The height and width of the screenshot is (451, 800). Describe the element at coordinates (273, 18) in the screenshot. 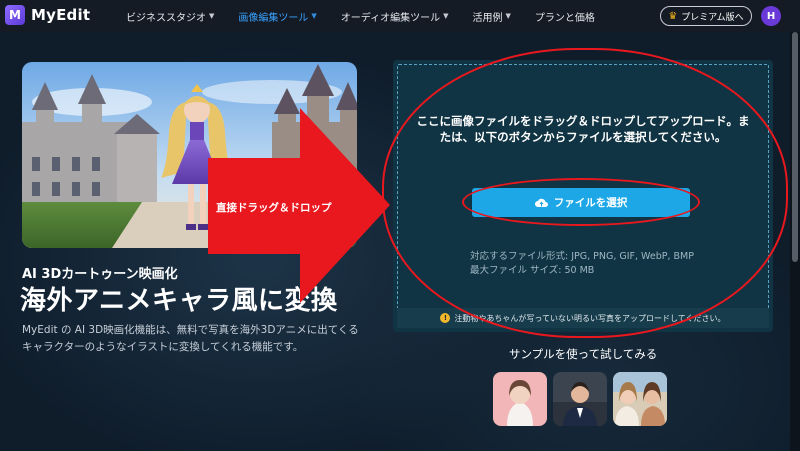

I see `menu-label: 画像編集ツール` at that location.